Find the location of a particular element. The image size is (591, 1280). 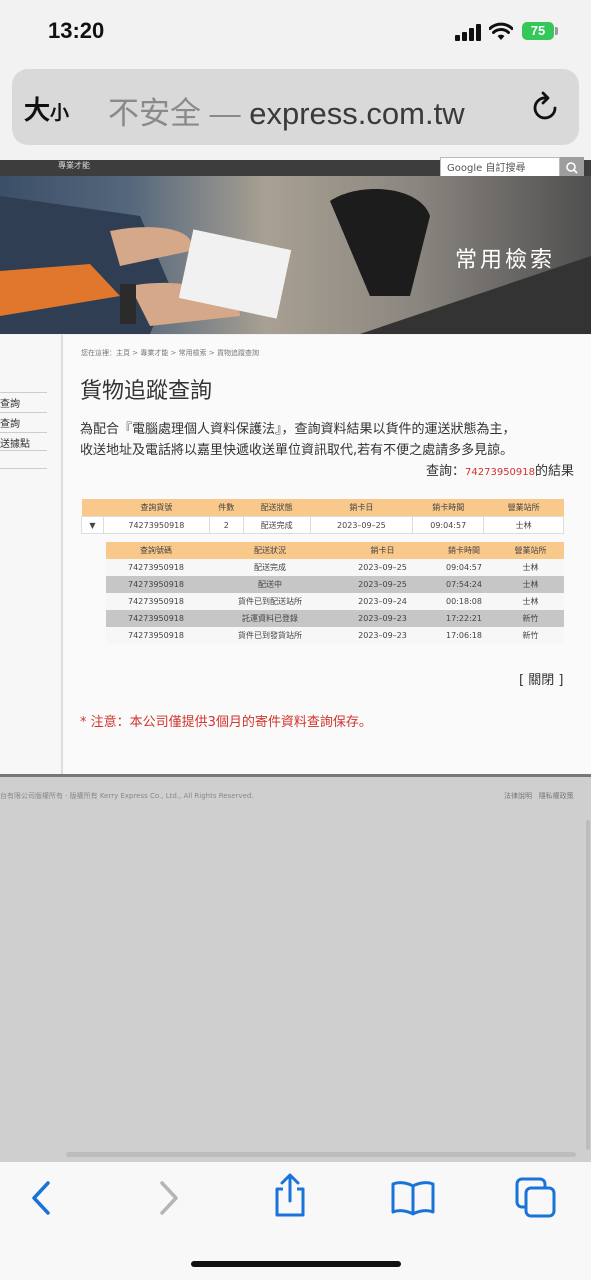

sidebar-item-3: 送據點 is located at coordinates (23, 441).